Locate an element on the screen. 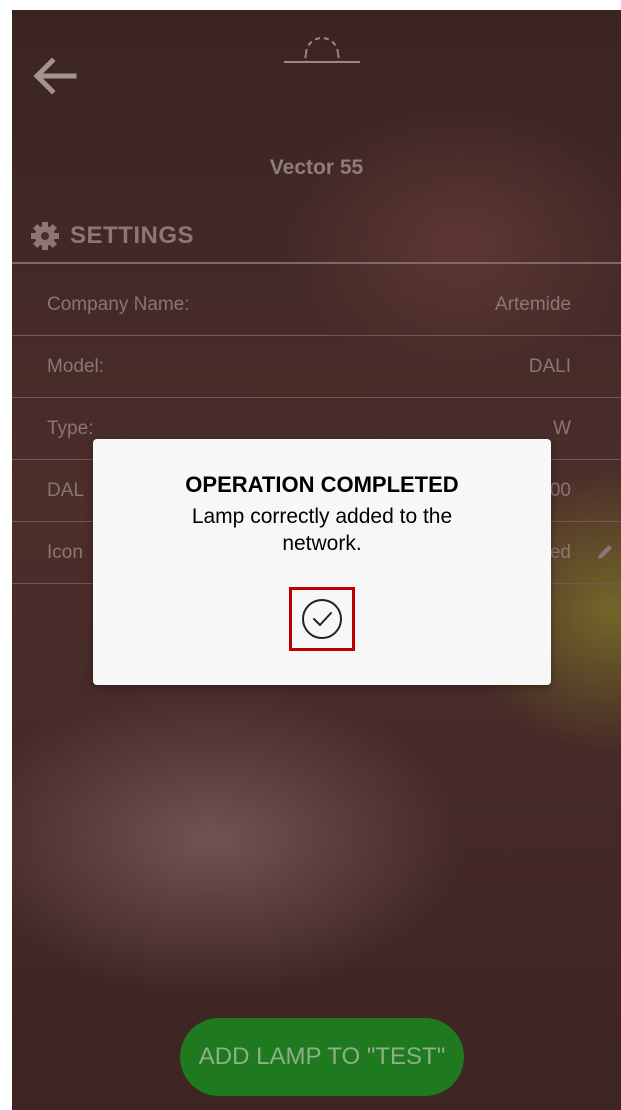  row-label: Model: is located at coordinates (76, 366).